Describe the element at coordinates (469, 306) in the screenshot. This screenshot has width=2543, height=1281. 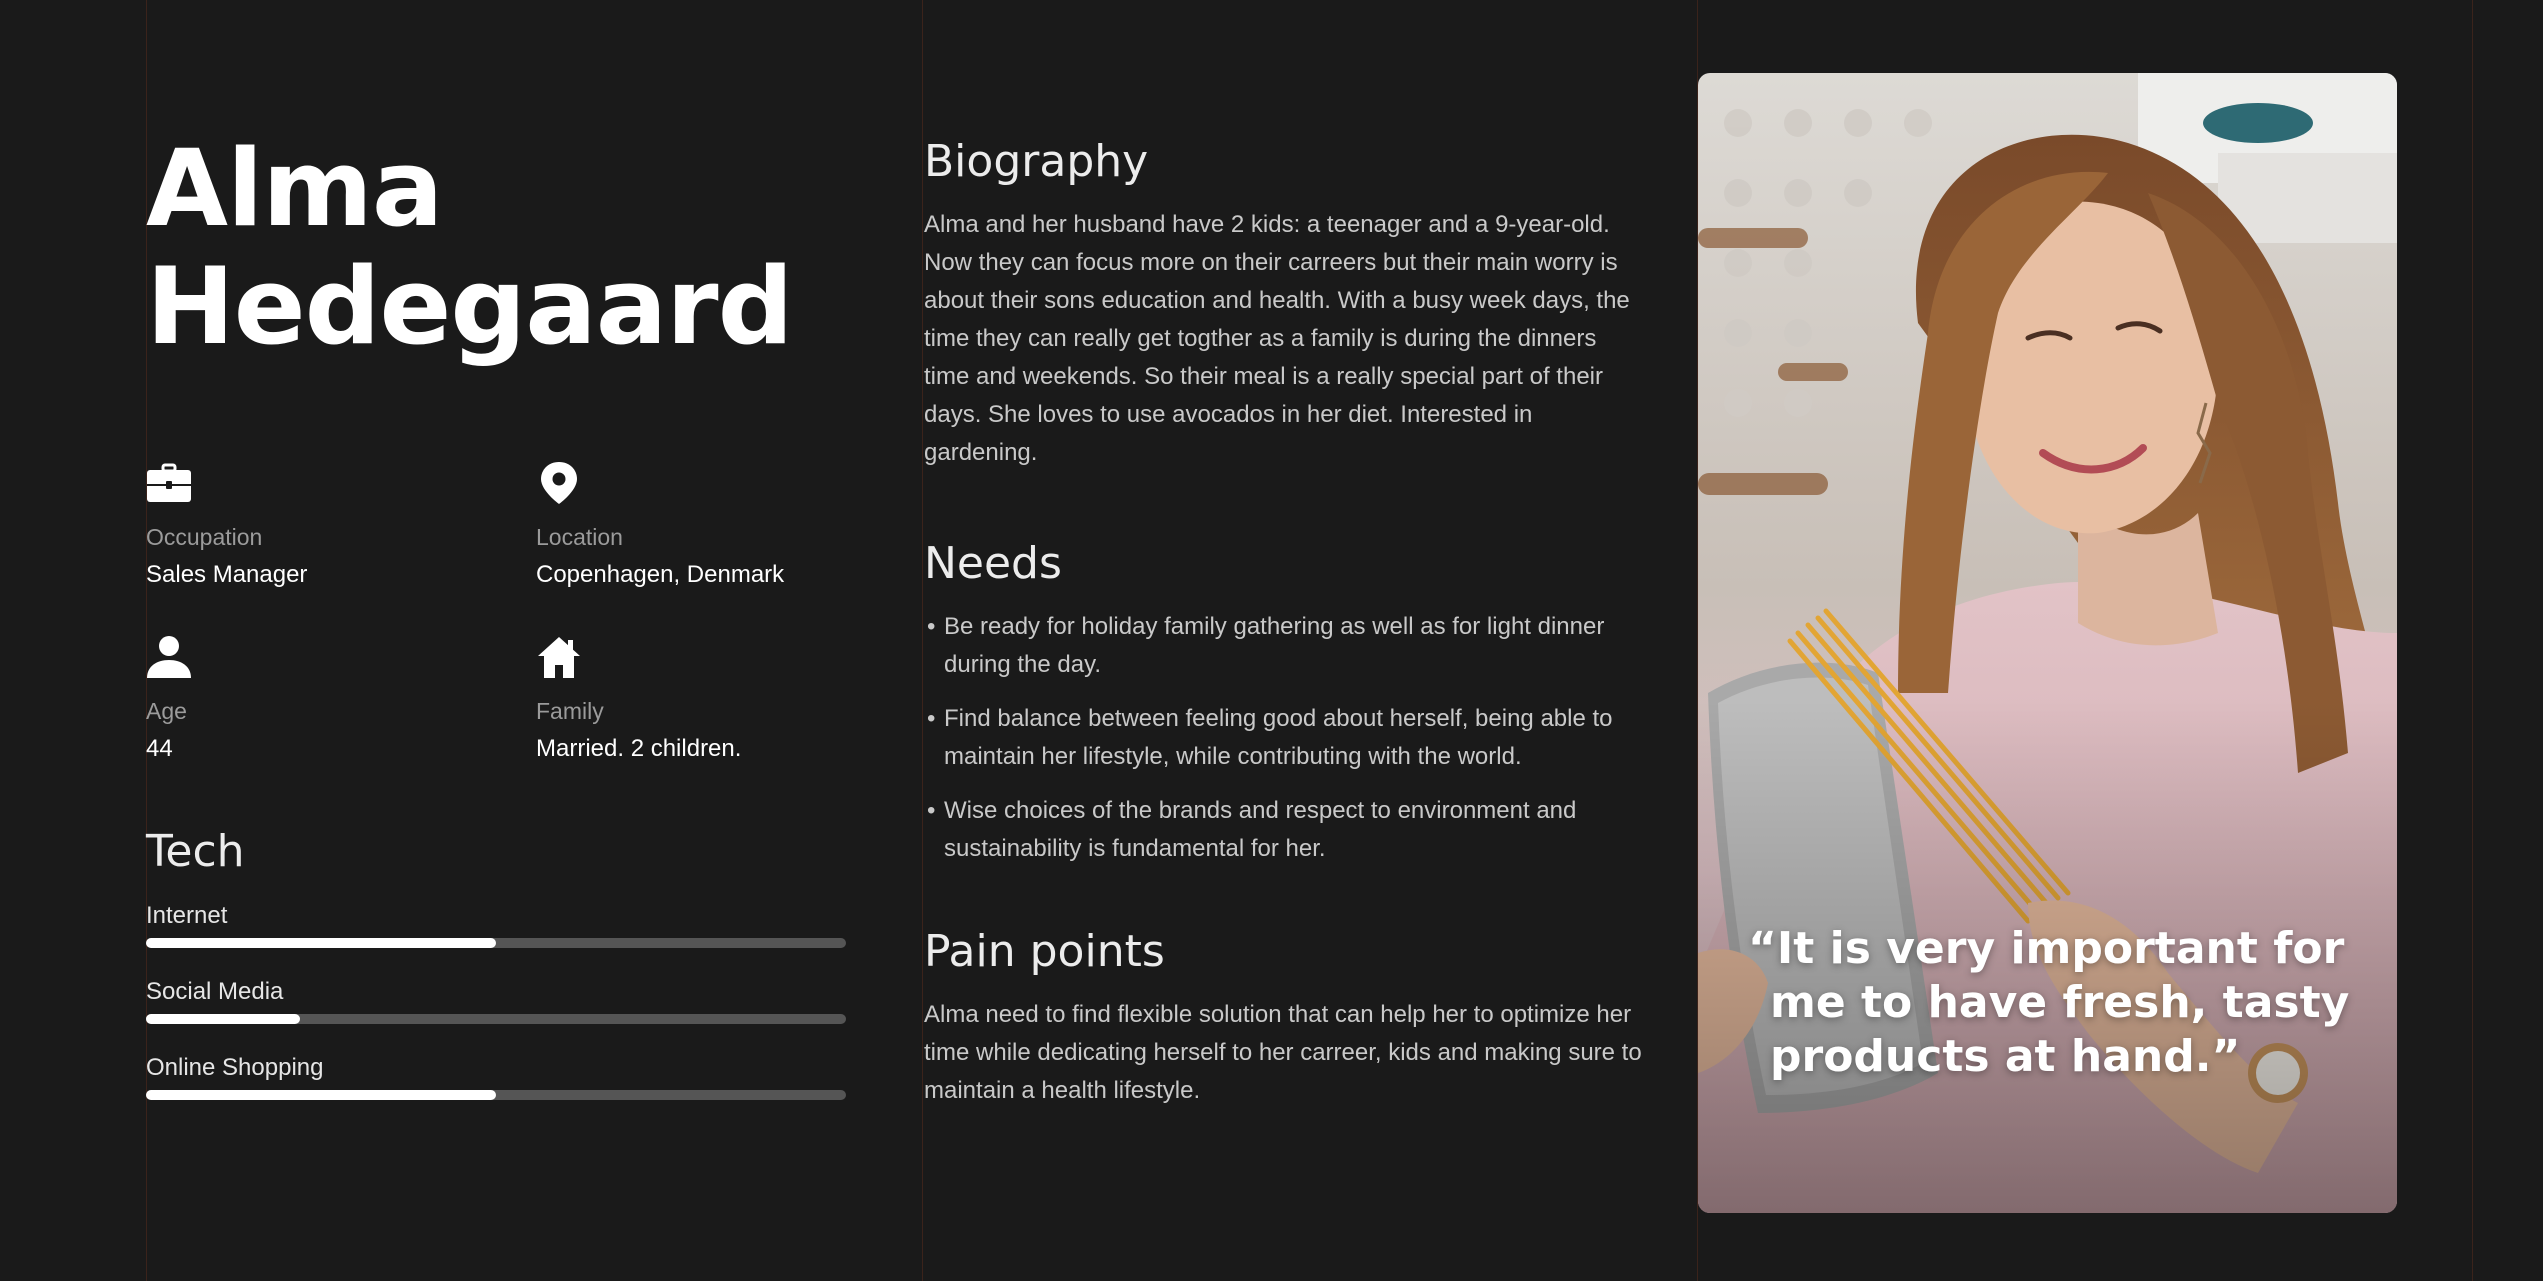
I see `persona-last-name: Hedegaard` at that location.